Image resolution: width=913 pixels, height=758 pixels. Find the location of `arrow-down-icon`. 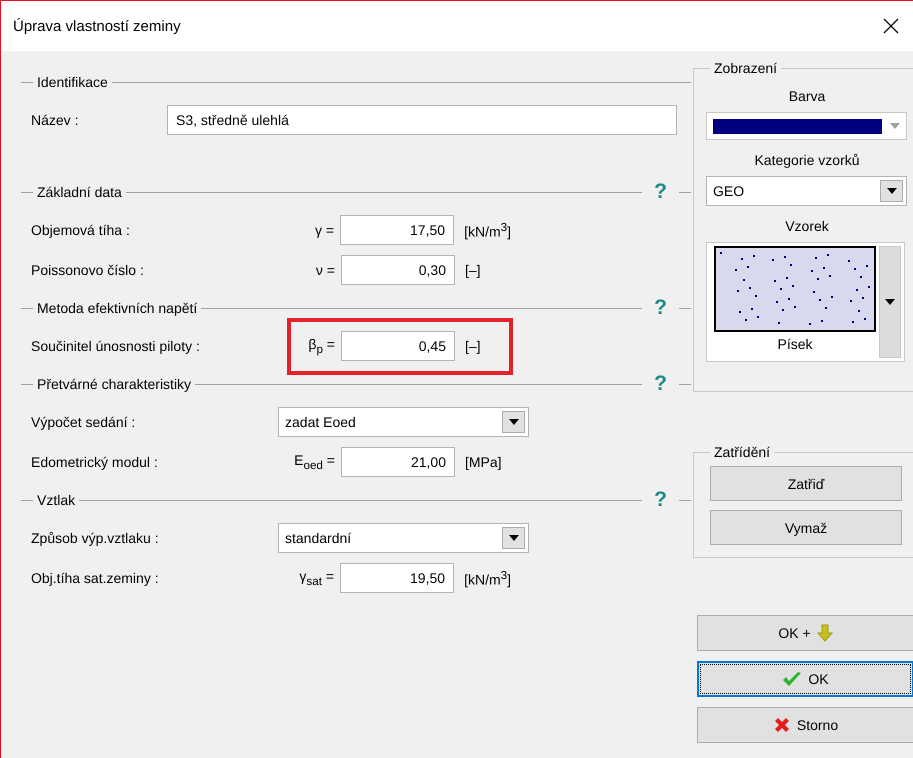

arrow-down-icon is located at coordinates (824, 633).